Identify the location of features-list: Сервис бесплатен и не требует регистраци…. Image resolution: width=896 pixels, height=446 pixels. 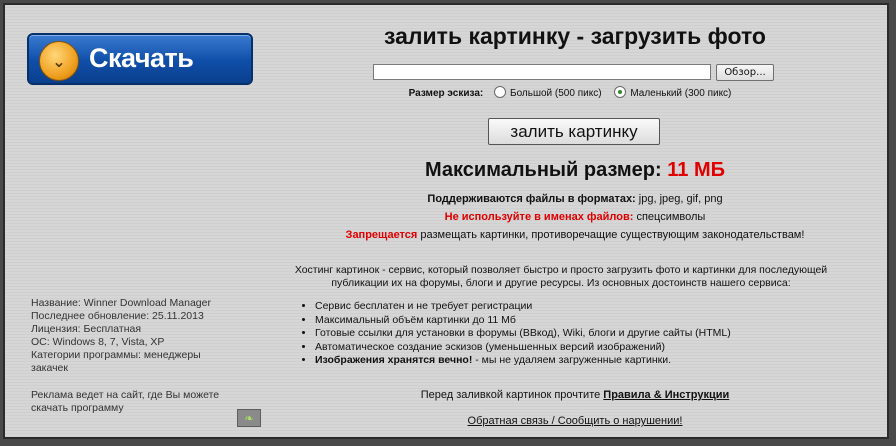
(588, 334).